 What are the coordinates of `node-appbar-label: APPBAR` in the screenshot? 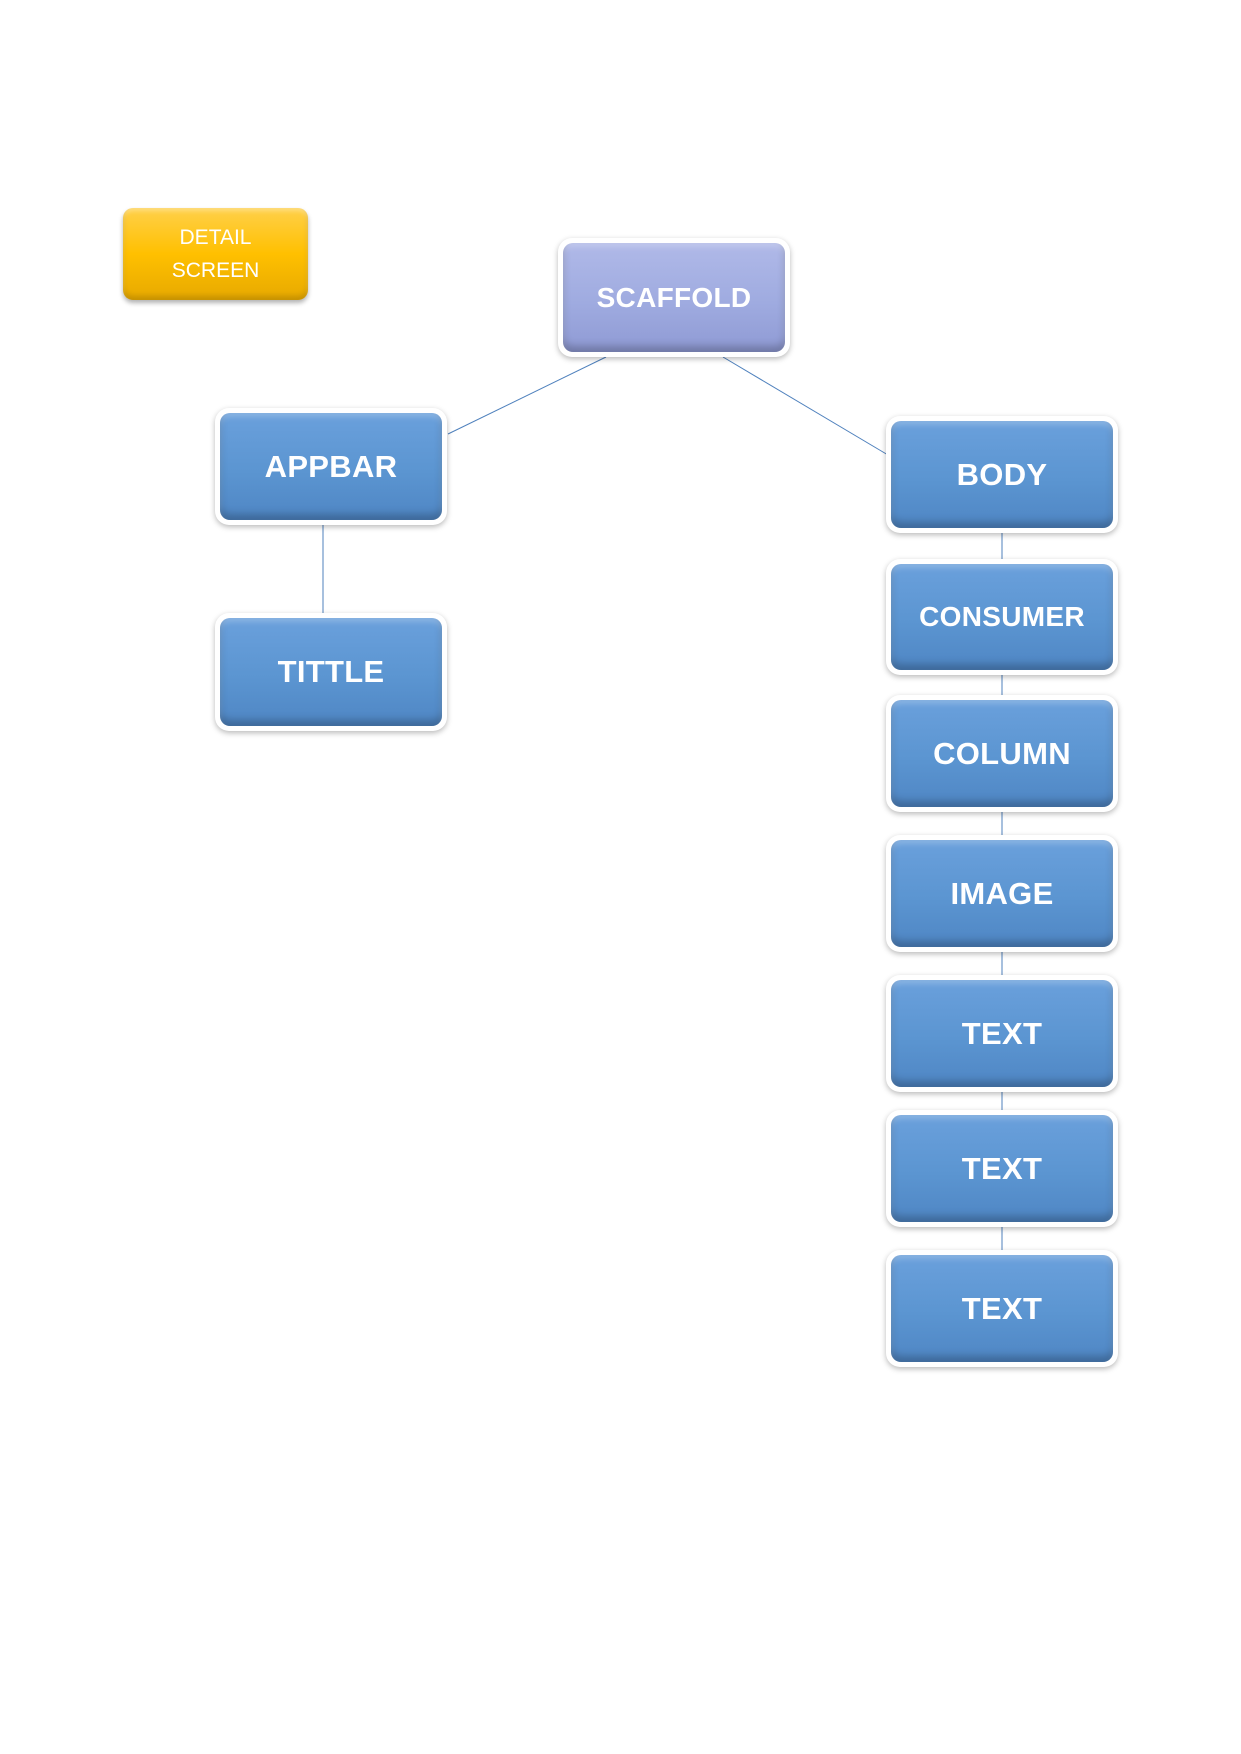 It's located at (331, 466).